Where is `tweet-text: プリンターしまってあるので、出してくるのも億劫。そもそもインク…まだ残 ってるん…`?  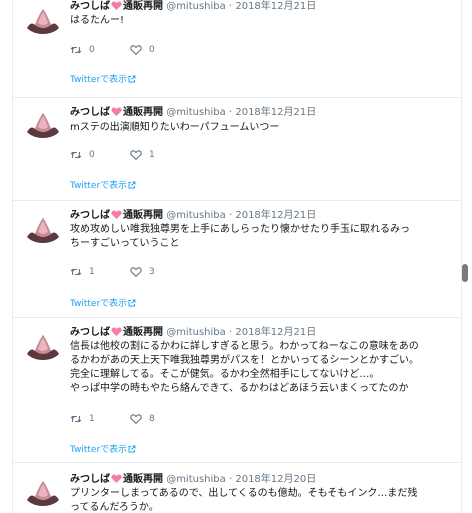 tweet-text: プリンターしまってあるので、出してくるのも億劫。そもそもインク…まだ残 ってるん… is located at coordinates (260, 500).